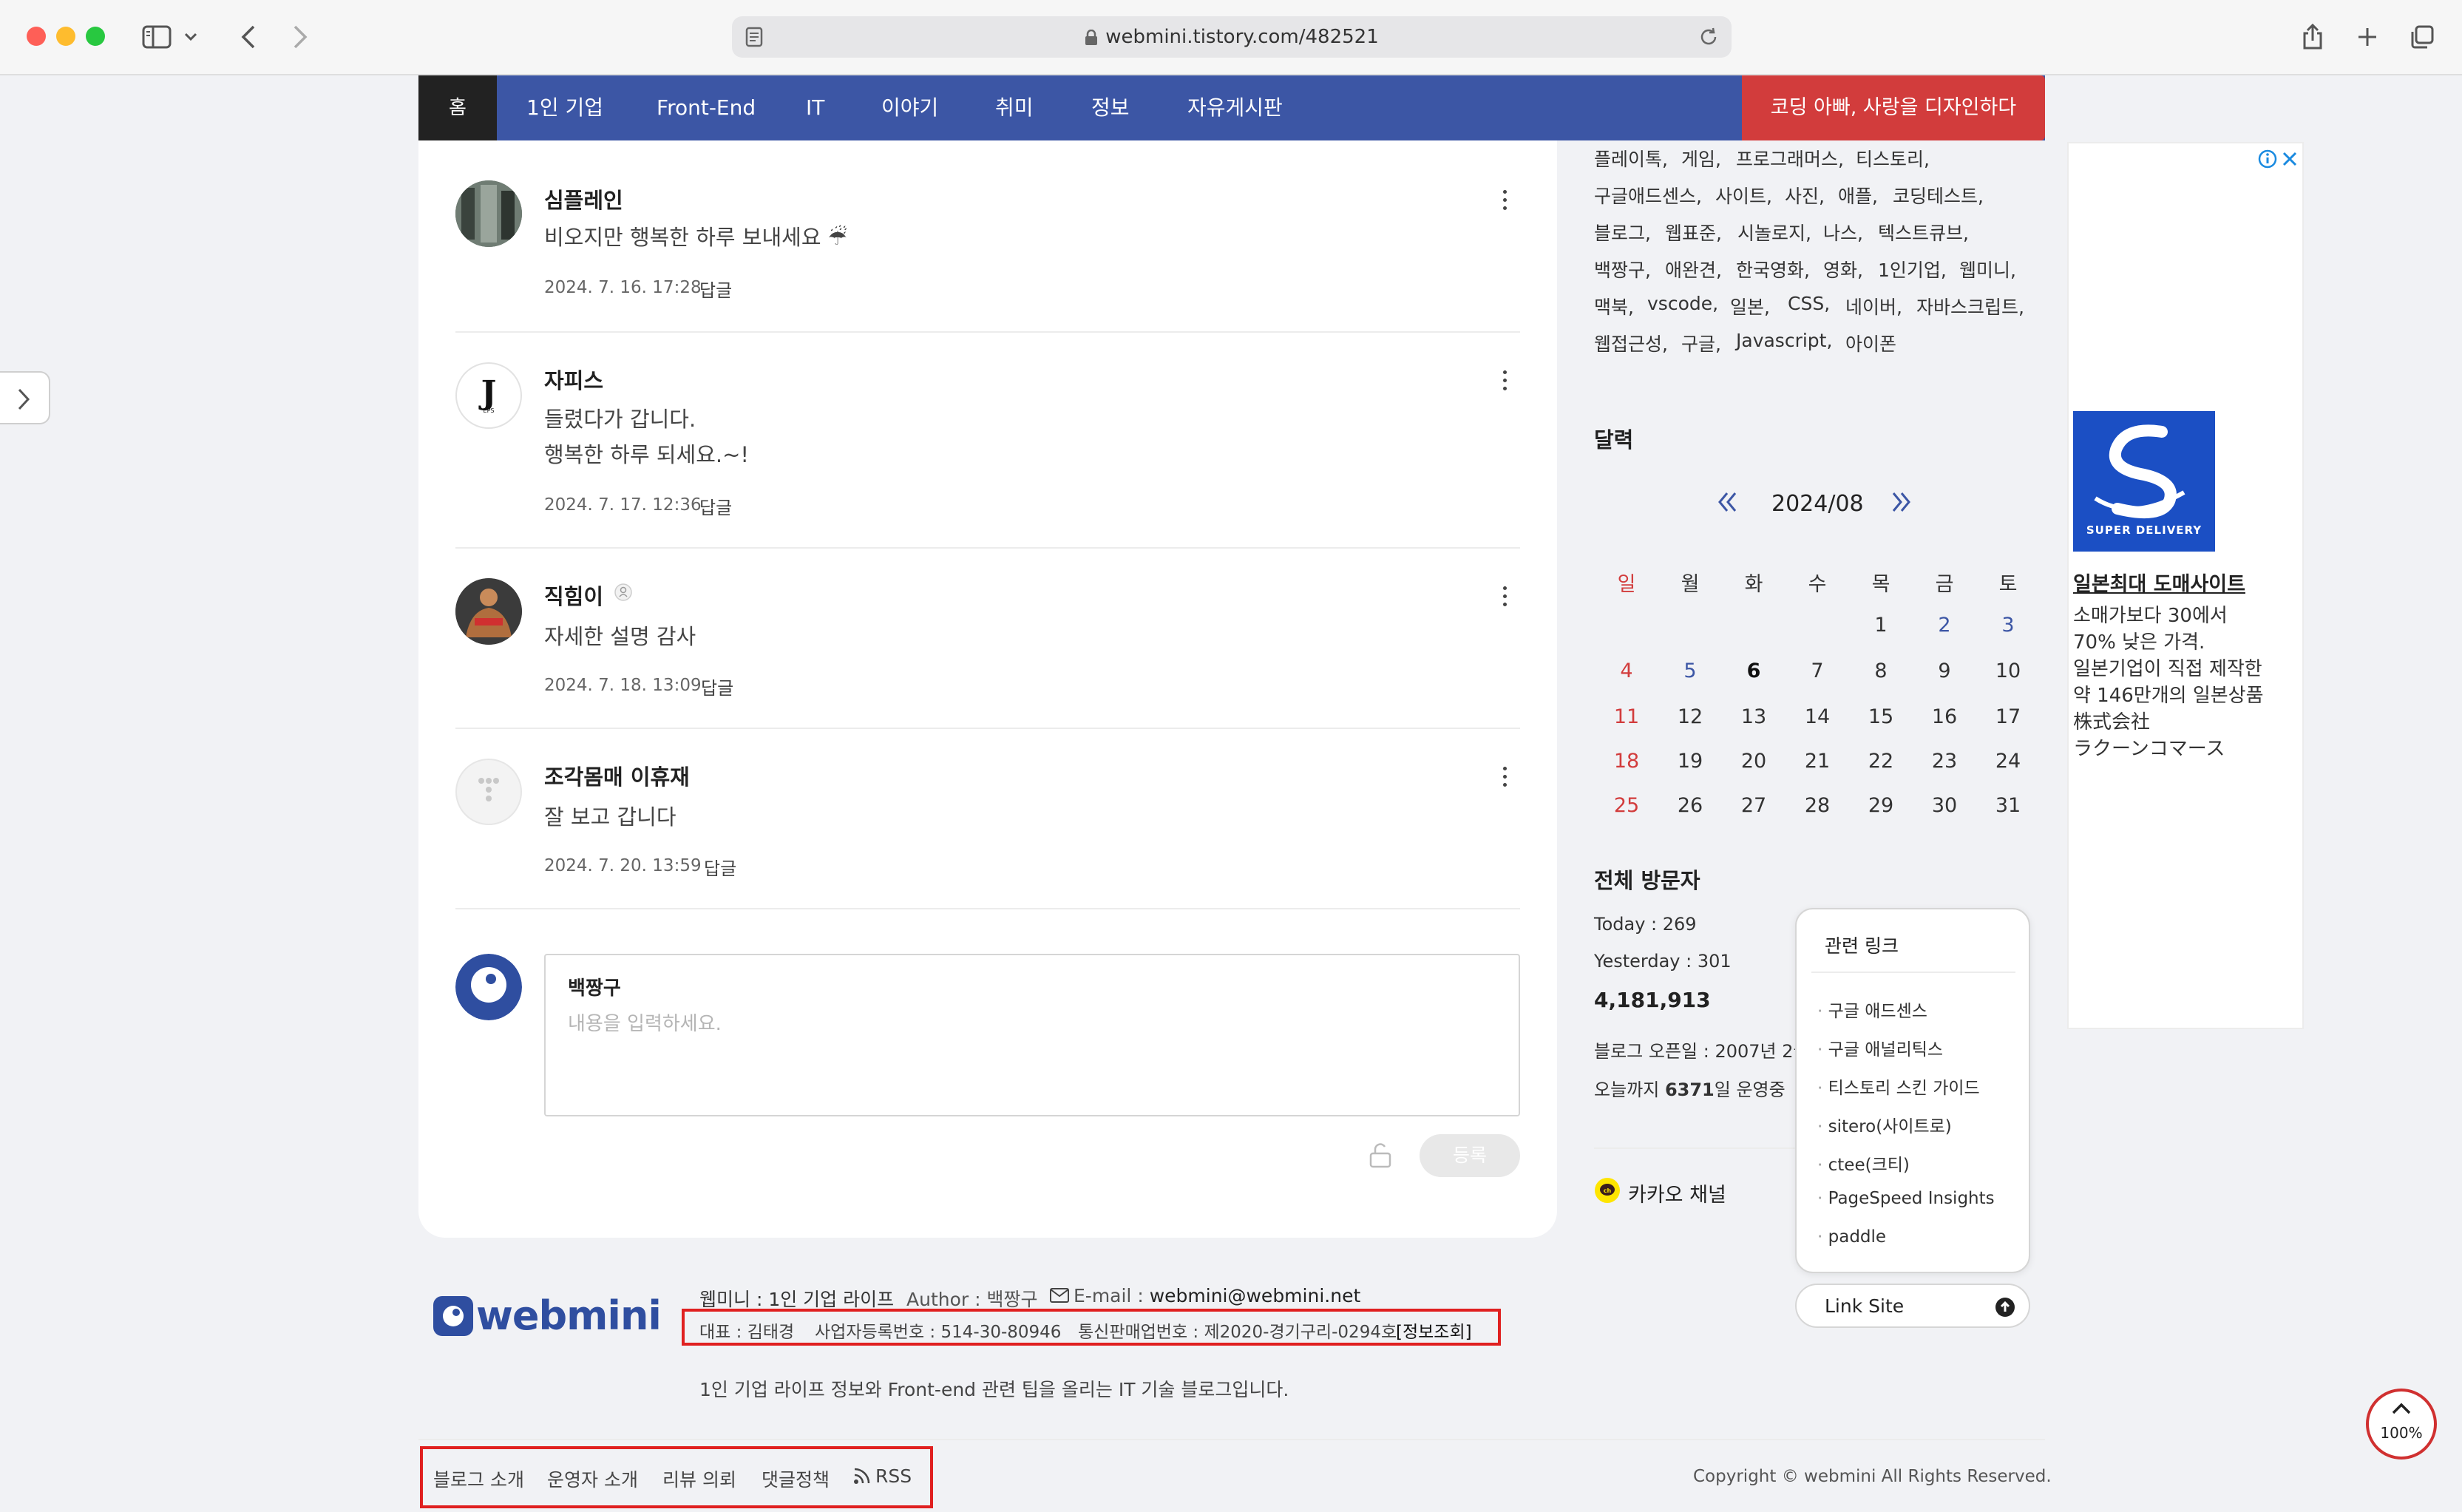  Describe the element at coordinates (1884, 1124) in the screenshot. I see `related-link: · sitero(사이트로)` at that location.